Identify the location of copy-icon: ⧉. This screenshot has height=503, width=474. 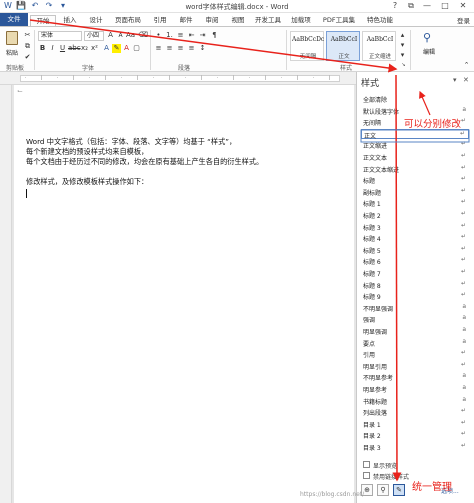
(27, 46).